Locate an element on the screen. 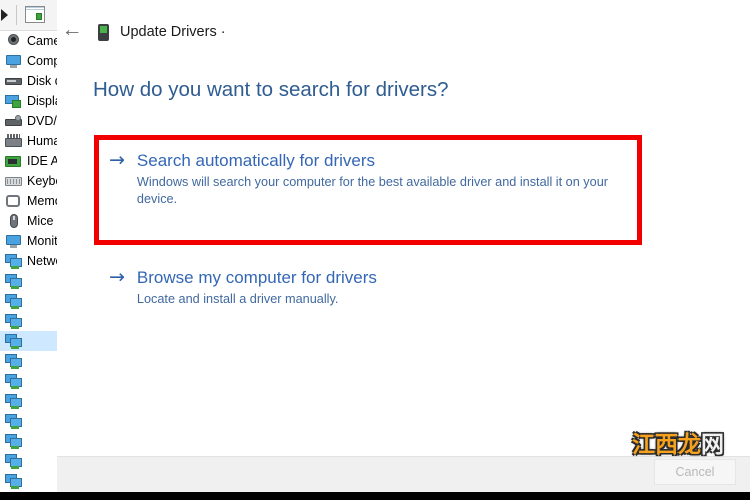 The image size is (750, 500). device-tree-item-label: Display adapters is located at coordinates (43, 101).